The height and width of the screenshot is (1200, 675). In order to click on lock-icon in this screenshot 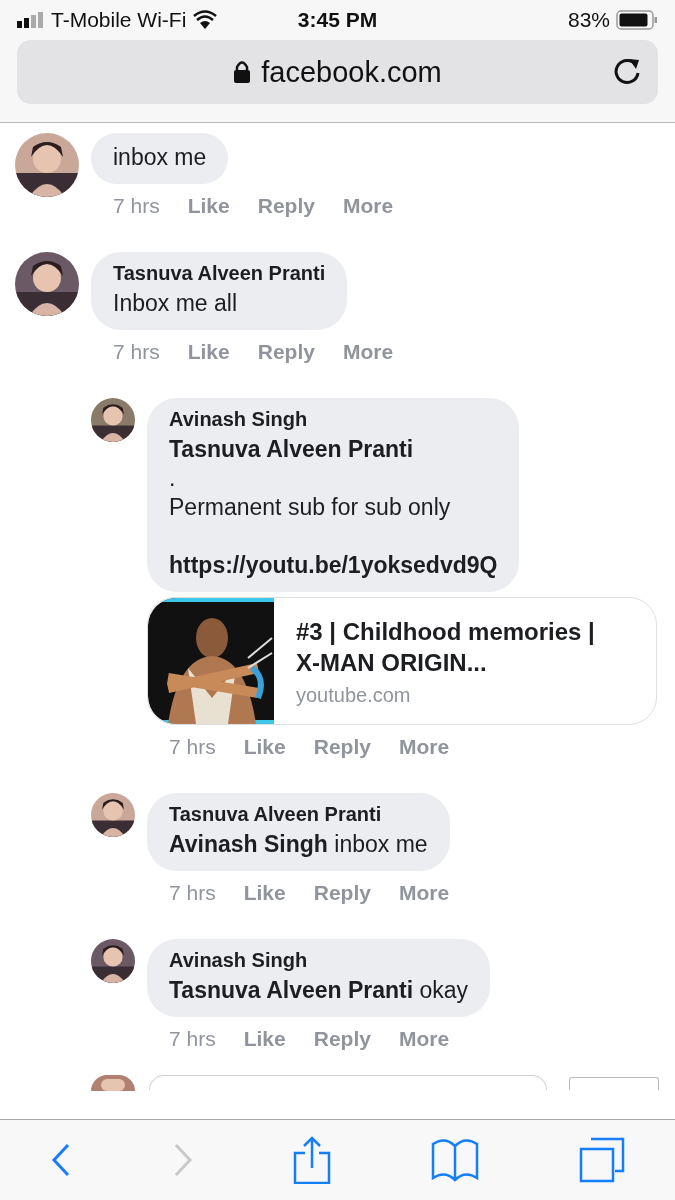, I will do `click(242, 72)`.